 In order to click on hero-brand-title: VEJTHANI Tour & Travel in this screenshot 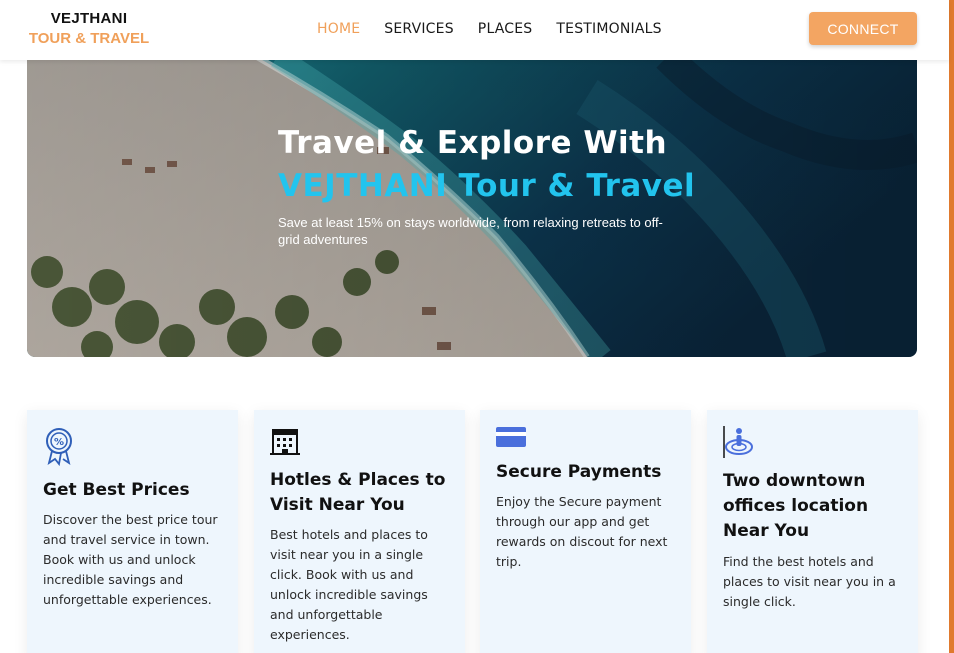, I will do `click(487, 186)`.